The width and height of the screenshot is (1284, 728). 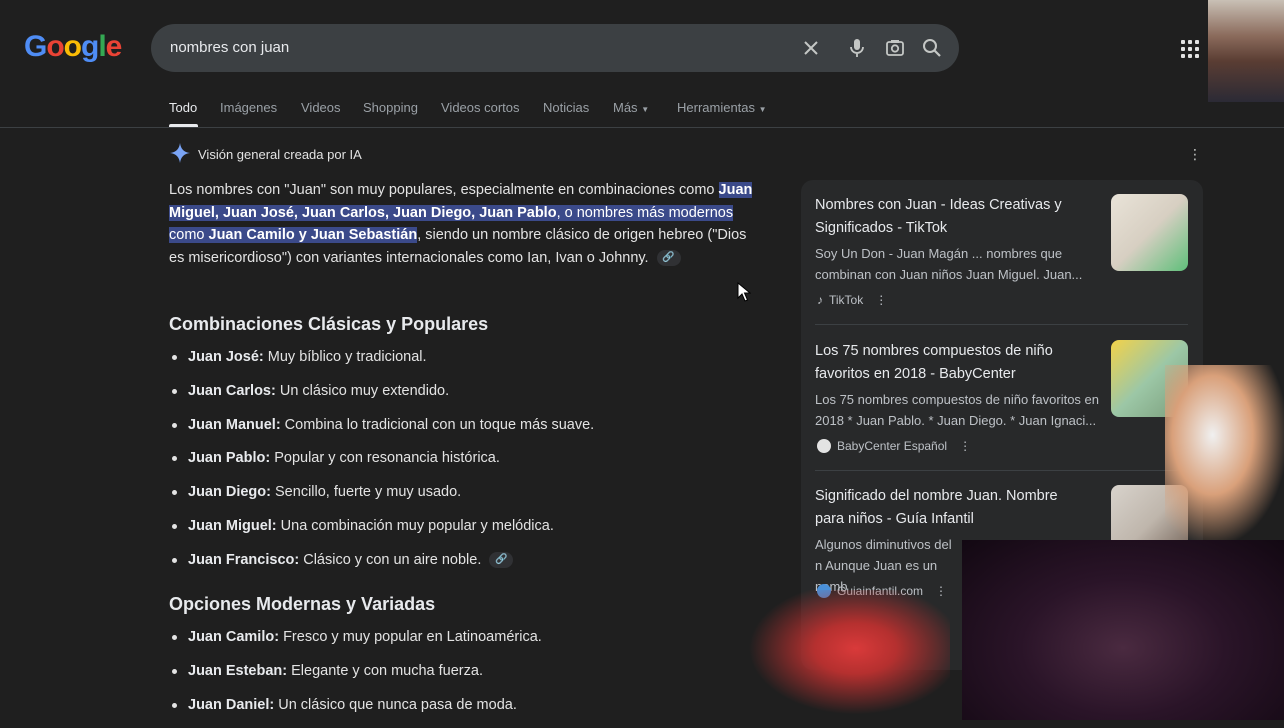 I want to click on tab-mas: Más ▼, so click(x=631, y=107).